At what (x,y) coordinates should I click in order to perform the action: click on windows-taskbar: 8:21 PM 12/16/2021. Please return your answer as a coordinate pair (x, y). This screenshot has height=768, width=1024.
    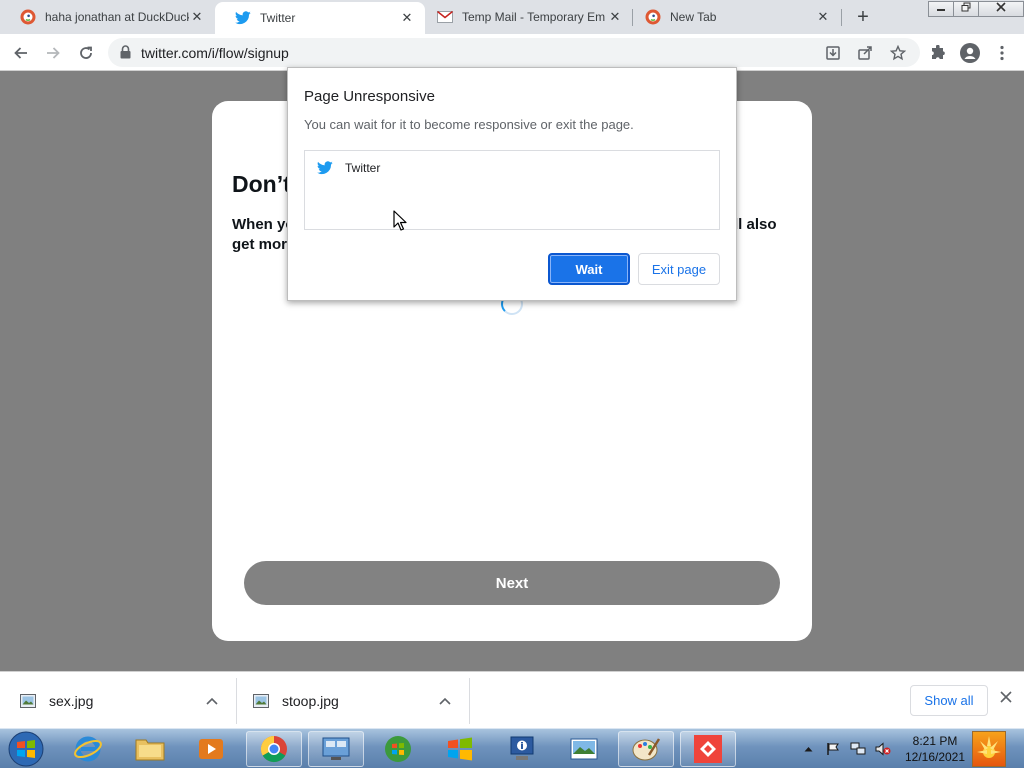
    Looking at the image, I should click on (512, 748).